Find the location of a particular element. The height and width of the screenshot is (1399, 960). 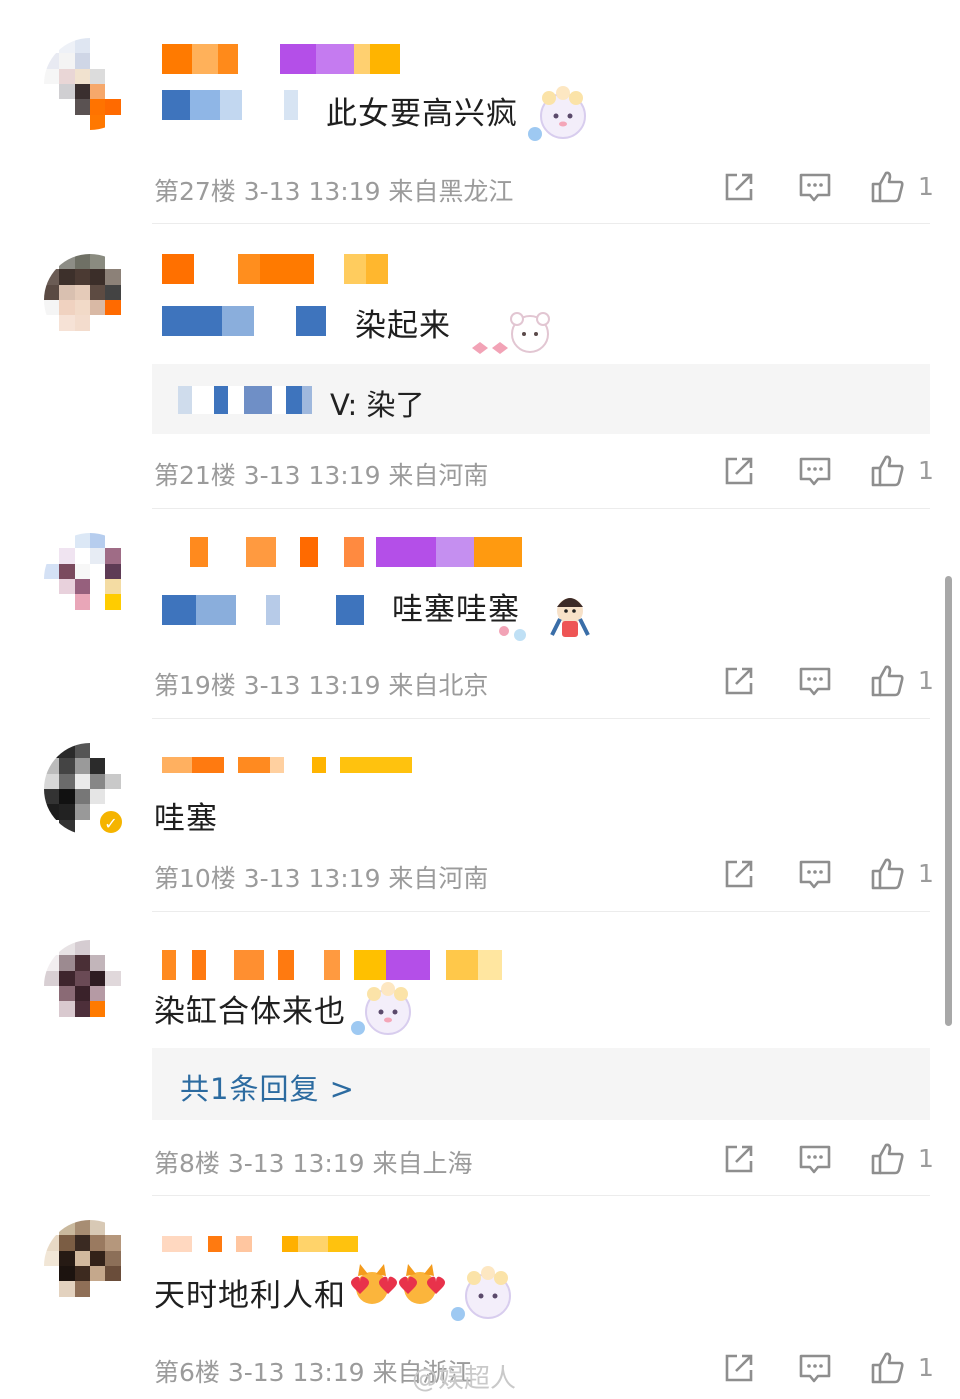

comment-meta: 第27楼 3-13 13:19 来自黑龙江 is located at coordinates (334, 191).